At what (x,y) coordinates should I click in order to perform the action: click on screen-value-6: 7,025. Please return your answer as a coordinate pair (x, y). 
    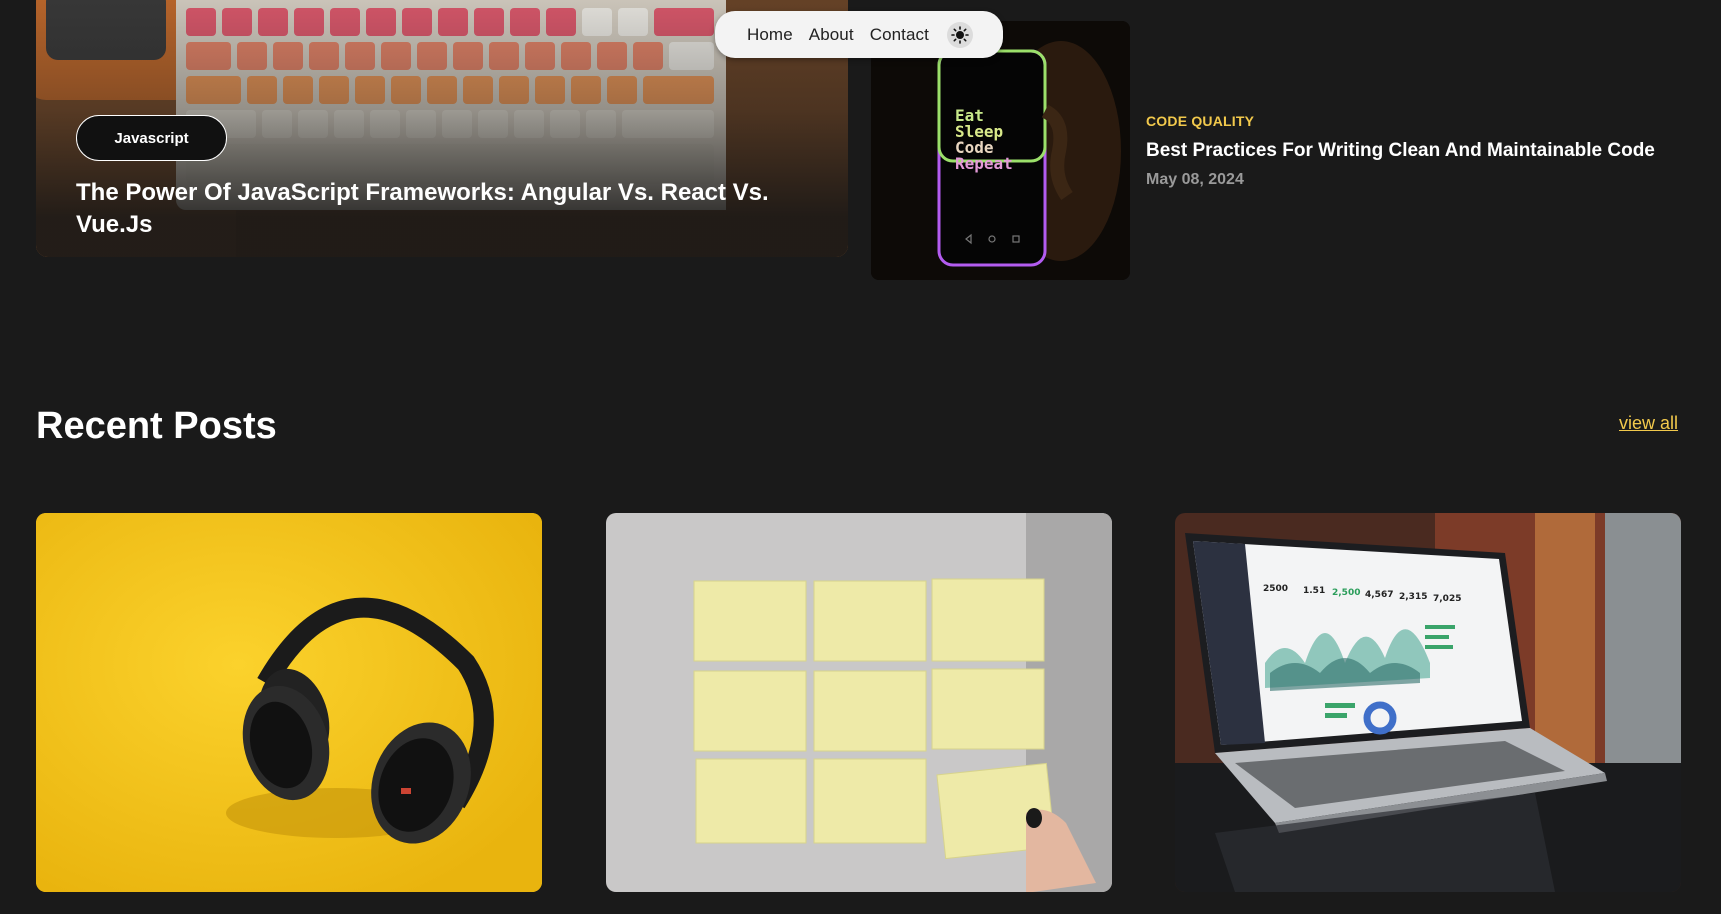
    Looking at the image, I should click on (1447, 599).